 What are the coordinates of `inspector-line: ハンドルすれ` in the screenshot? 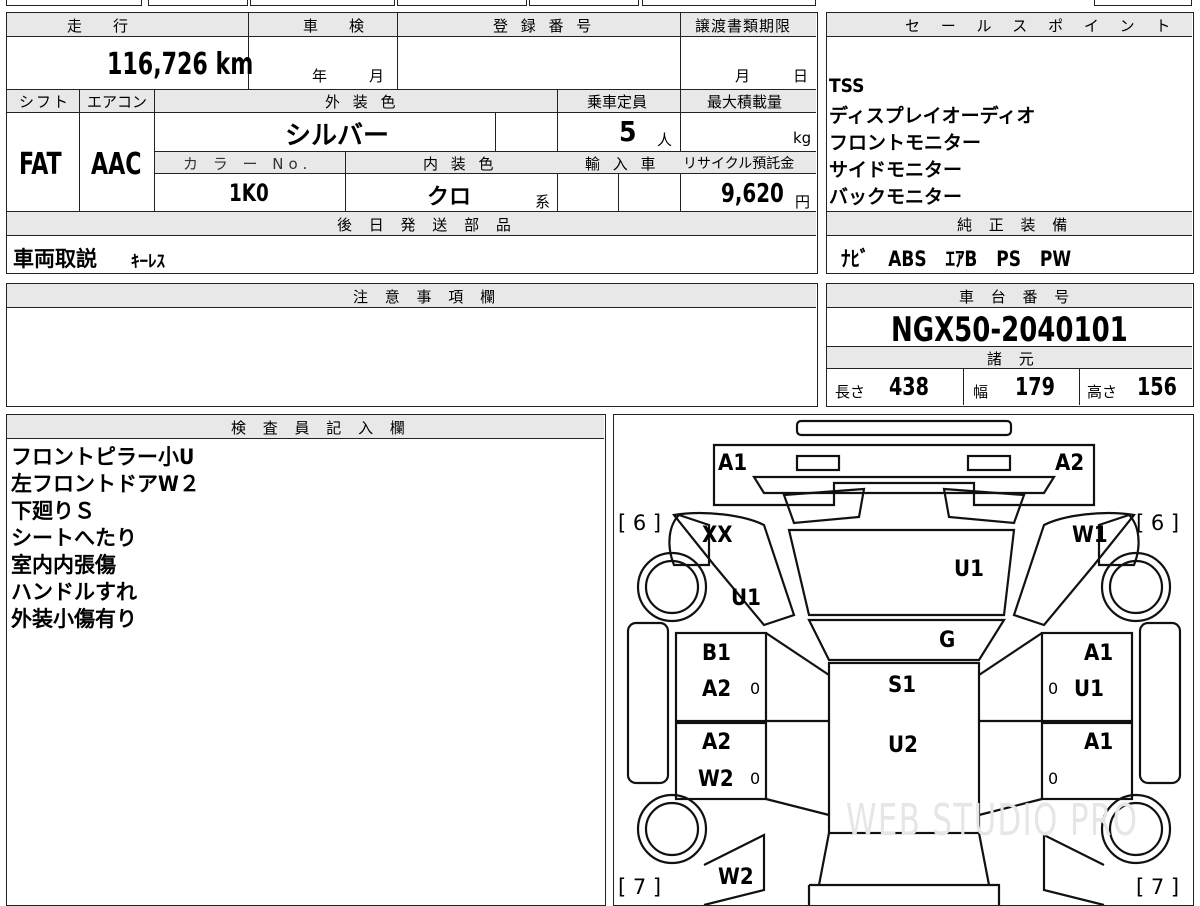 It's located at (74, 592).